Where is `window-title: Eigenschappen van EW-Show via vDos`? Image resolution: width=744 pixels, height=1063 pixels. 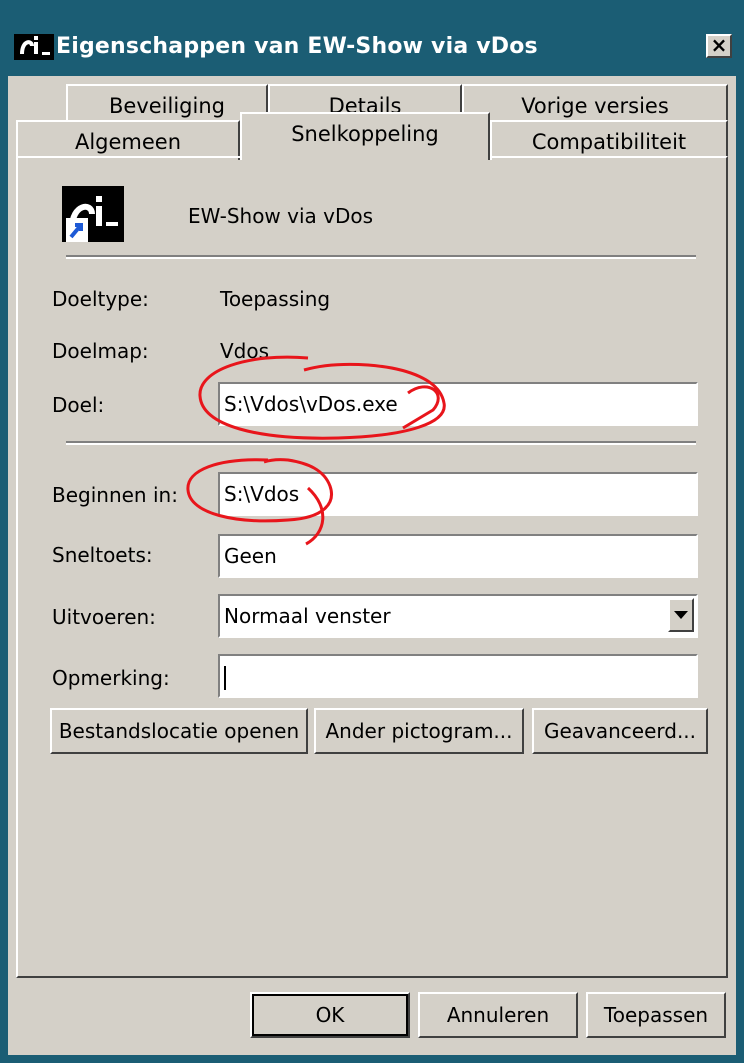
window-title: Eigenschappen van EW-Show via vDos is located at coordinates (297, 46).